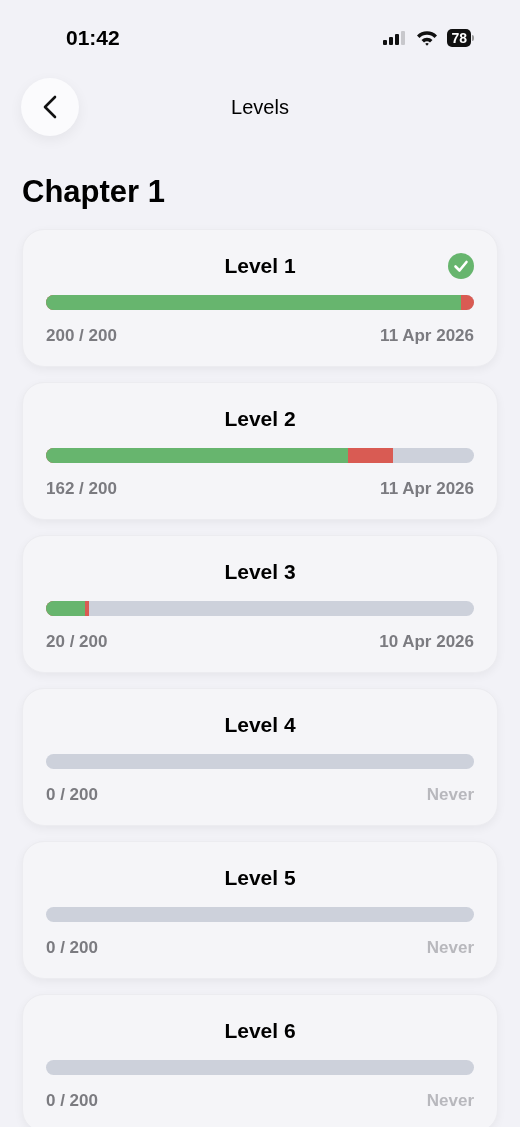 The height and width of the screenshot is (1127, 520). I want to click on level-title: Level 4, so click(260, 725).